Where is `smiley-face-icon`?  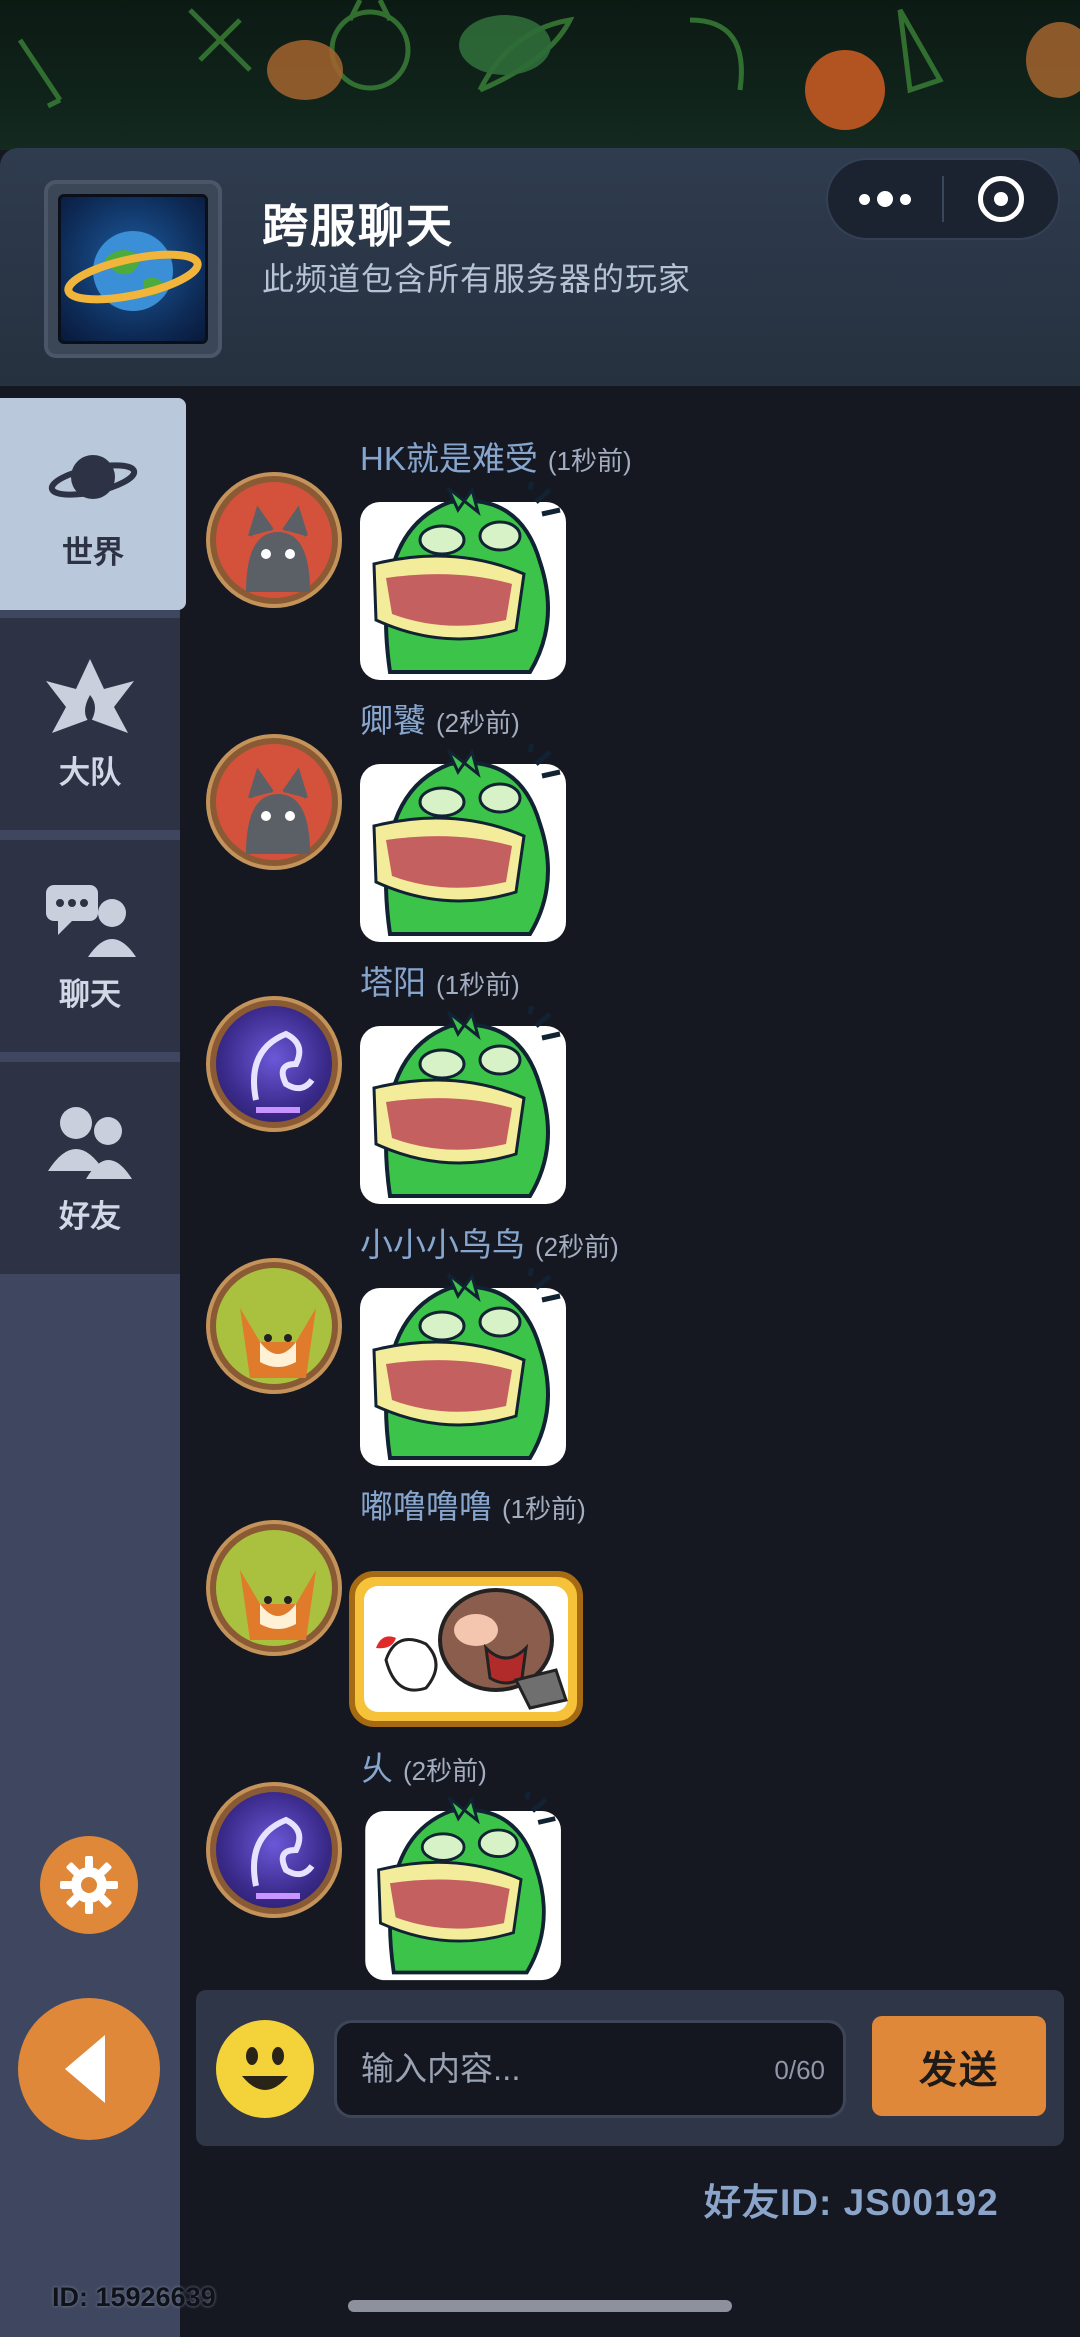
smiley-face-icon is located at coordinates (265, 2068).